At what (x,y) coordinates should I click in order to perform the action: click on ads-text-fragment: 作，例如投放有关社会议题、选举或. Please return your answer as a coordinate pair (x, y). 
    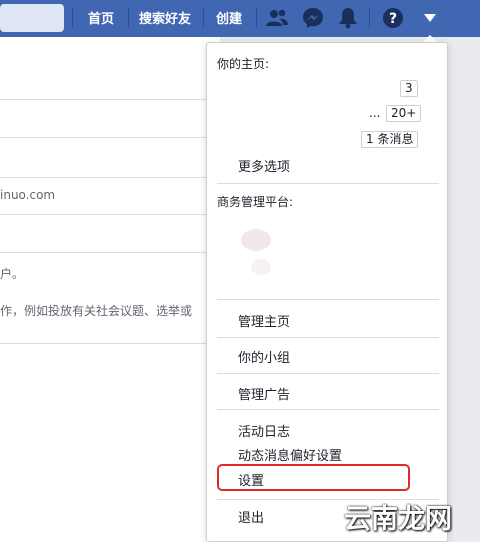
    Looking at the image, I should click on (96, 311).